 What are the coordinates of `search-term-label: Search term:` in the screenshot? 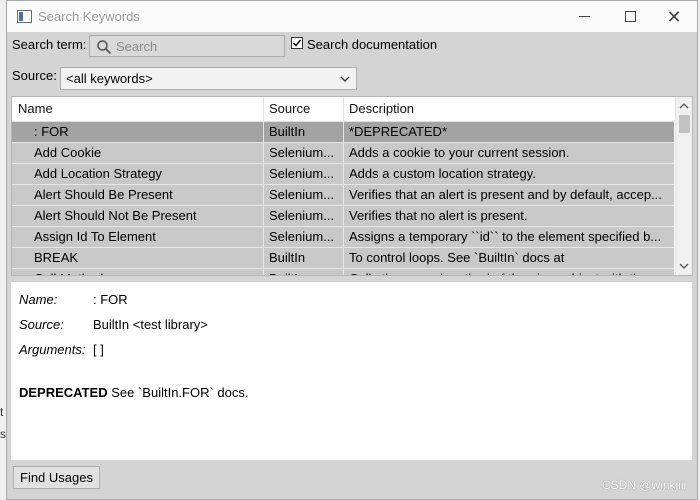 It's located at (49, 44).